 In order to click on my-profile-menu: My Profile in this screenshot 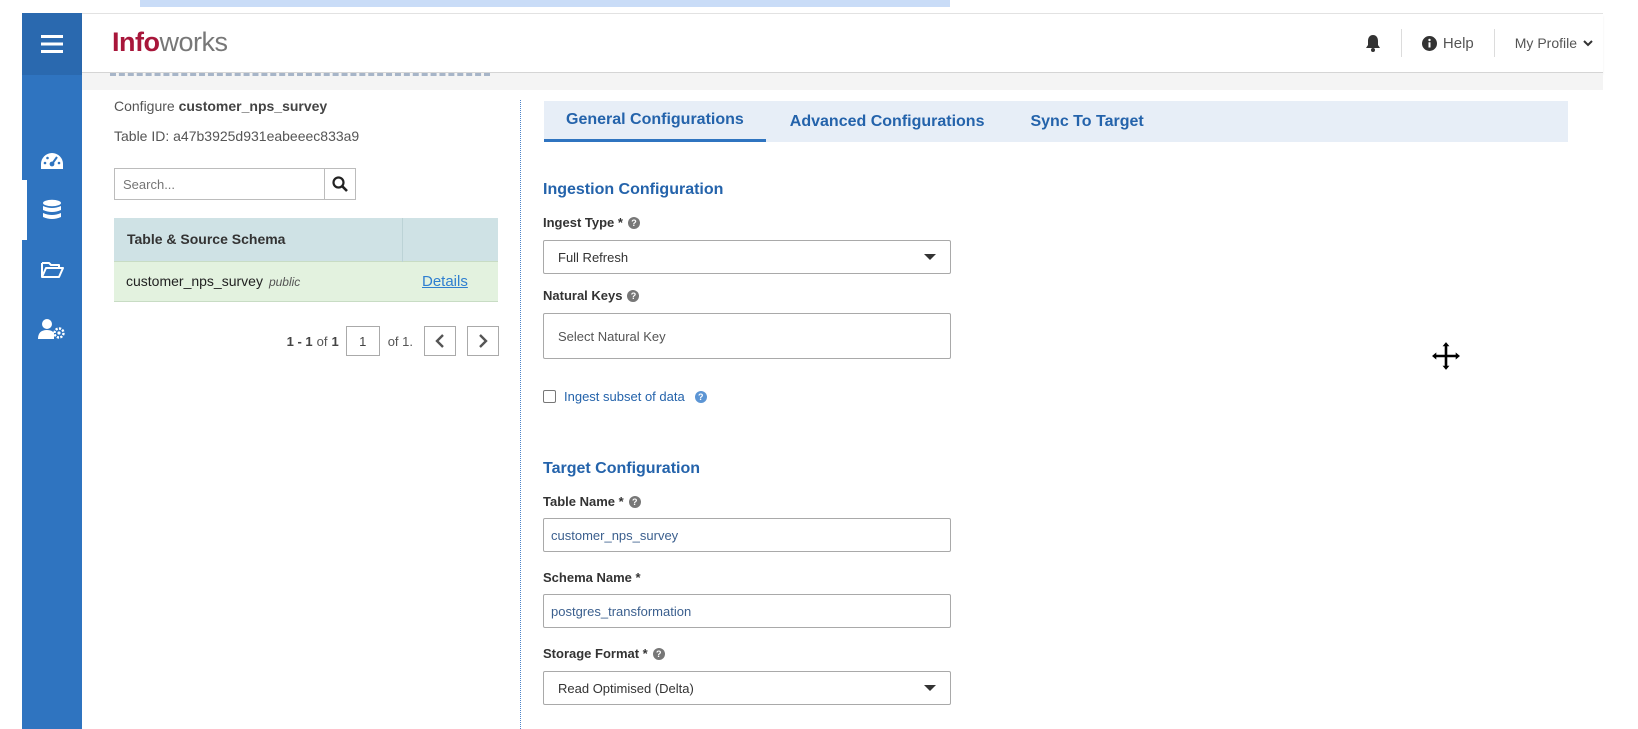, I will do `click(1554, 43)`.